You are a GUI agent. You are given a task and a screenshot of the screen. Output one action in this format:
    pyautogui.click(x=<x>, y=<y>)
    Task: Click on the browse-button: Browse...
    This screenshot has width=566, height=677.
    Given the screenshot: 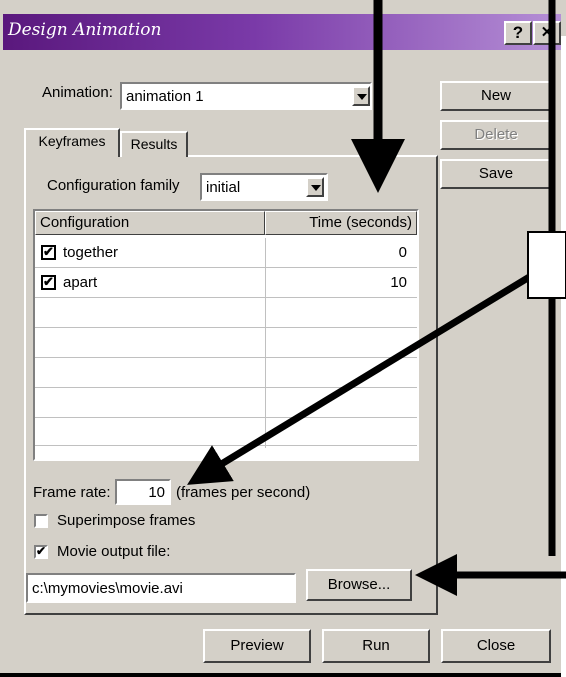 What is the action you would take?
    pyautogui.click(x=359, y=585)
    